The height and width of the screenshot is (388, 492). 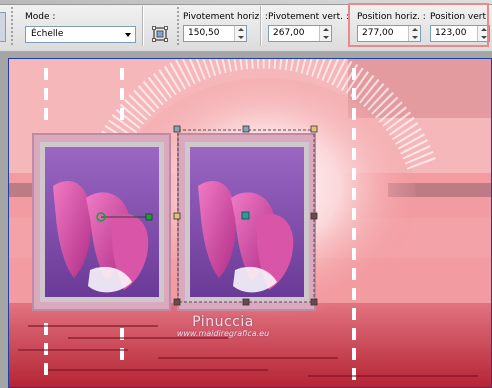 What do you see at coordinates (325, 33) in the screenshot?
I see `pivot-v-stepper` at bounding box center [325, 33].